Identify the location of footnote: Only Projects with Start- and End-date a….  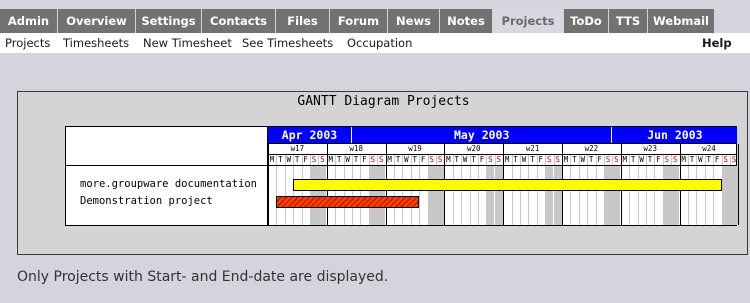
(203, 277).